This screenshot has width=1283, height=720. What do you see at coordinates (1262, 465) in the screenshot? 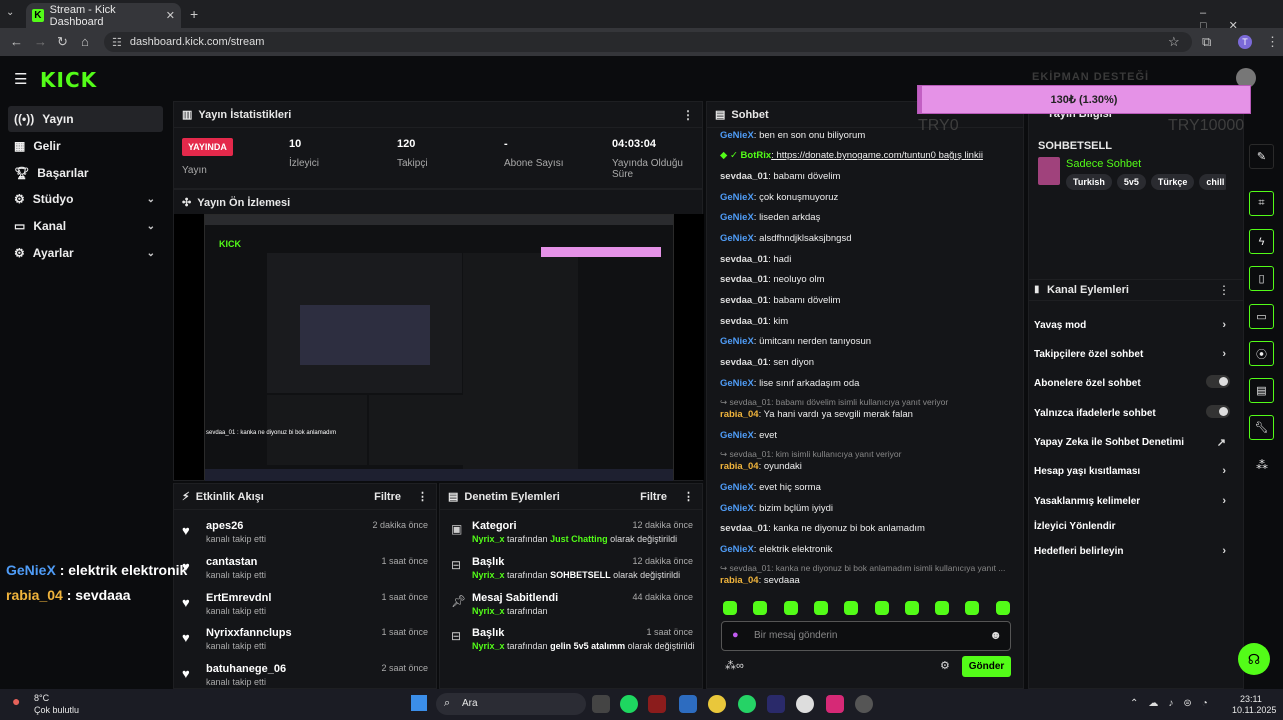
I see `rail-more-icon: ⁂` at bounding box center [1262, 465].